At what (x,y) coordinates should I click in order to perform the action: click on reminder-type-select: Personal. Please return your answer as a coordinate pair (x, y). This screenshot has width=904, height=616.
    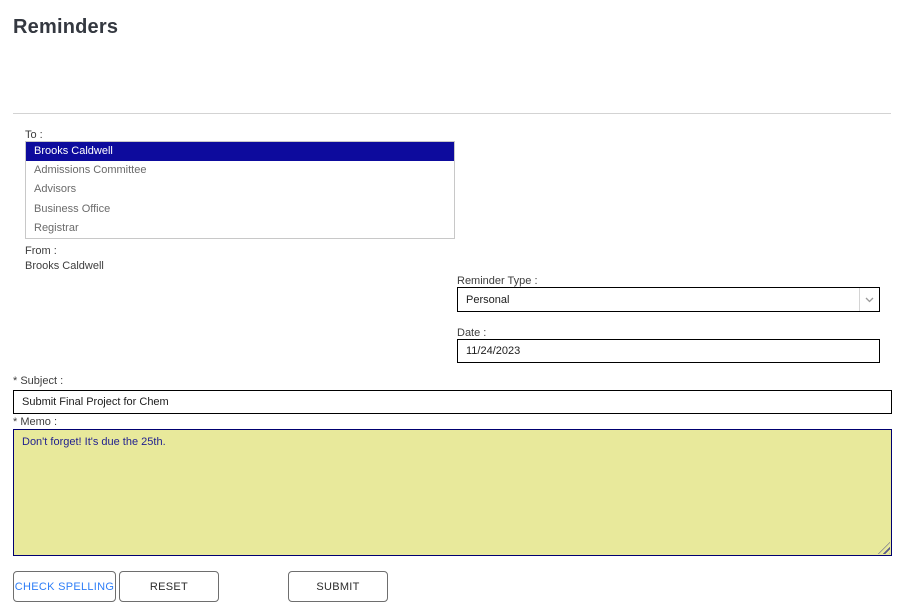
    Looking at the image, I should click on (668, 299).